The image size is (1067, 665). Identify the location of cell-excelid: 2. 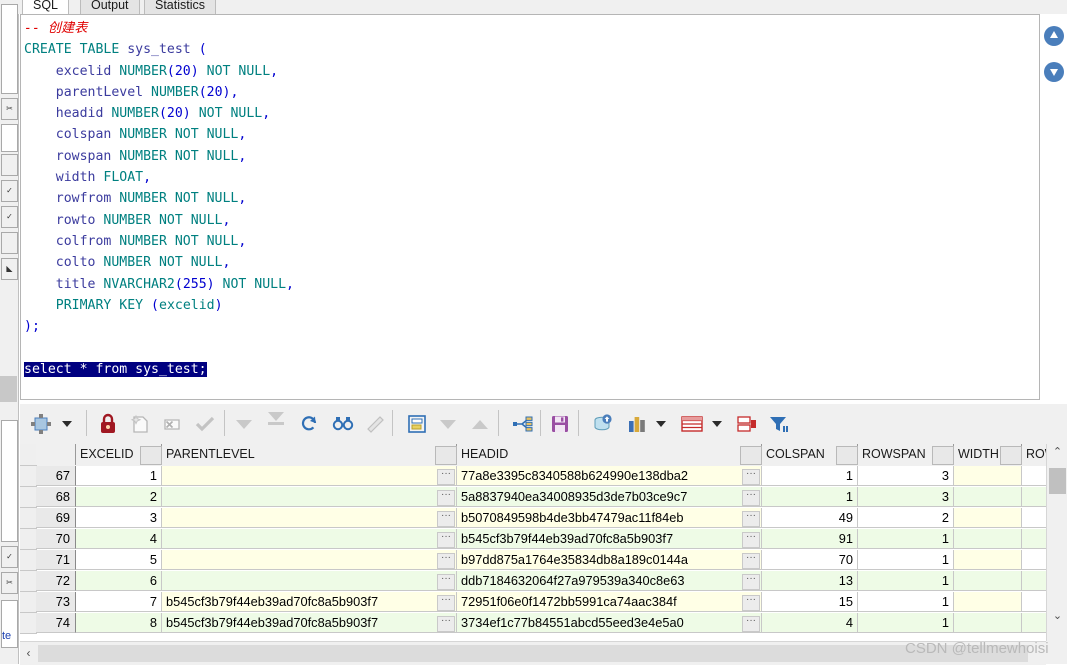
(119, 497).